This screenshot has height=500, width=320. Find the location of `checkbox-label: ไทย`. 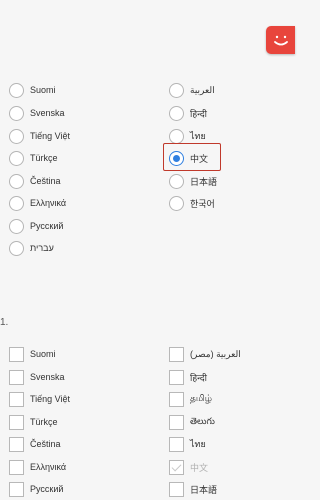

checkbox-label: ไทย is located at coordinates (198, 444).